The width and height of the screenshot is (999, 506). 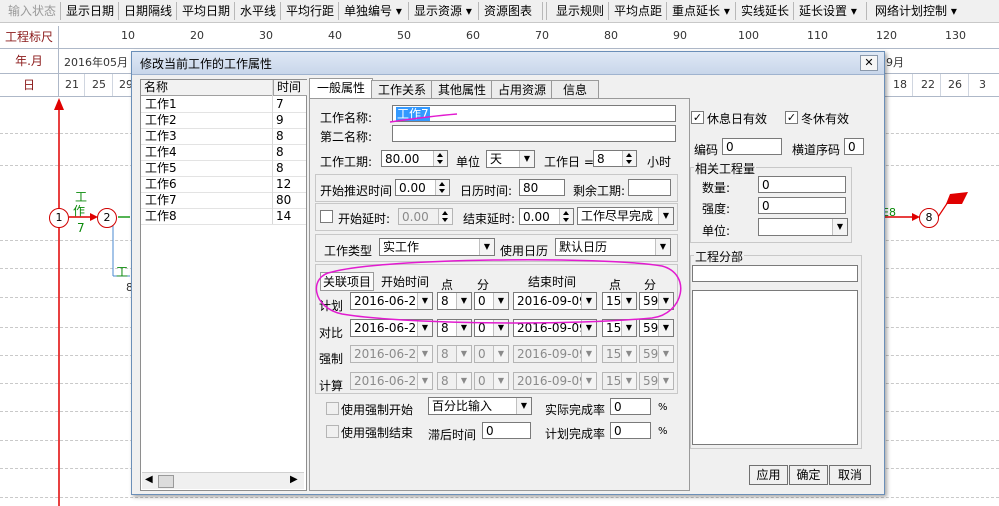 I want to click on percent-input-select: 百分比输入 ▼, so click(x=480, y=406).